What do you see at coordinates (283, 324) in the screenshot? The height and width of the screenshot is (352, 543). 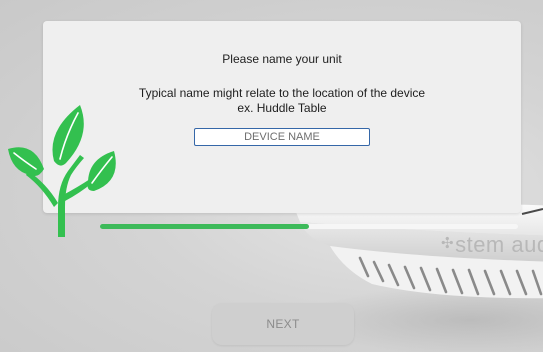 I see `next-button: NEXT` at bounding box center [283, 324].